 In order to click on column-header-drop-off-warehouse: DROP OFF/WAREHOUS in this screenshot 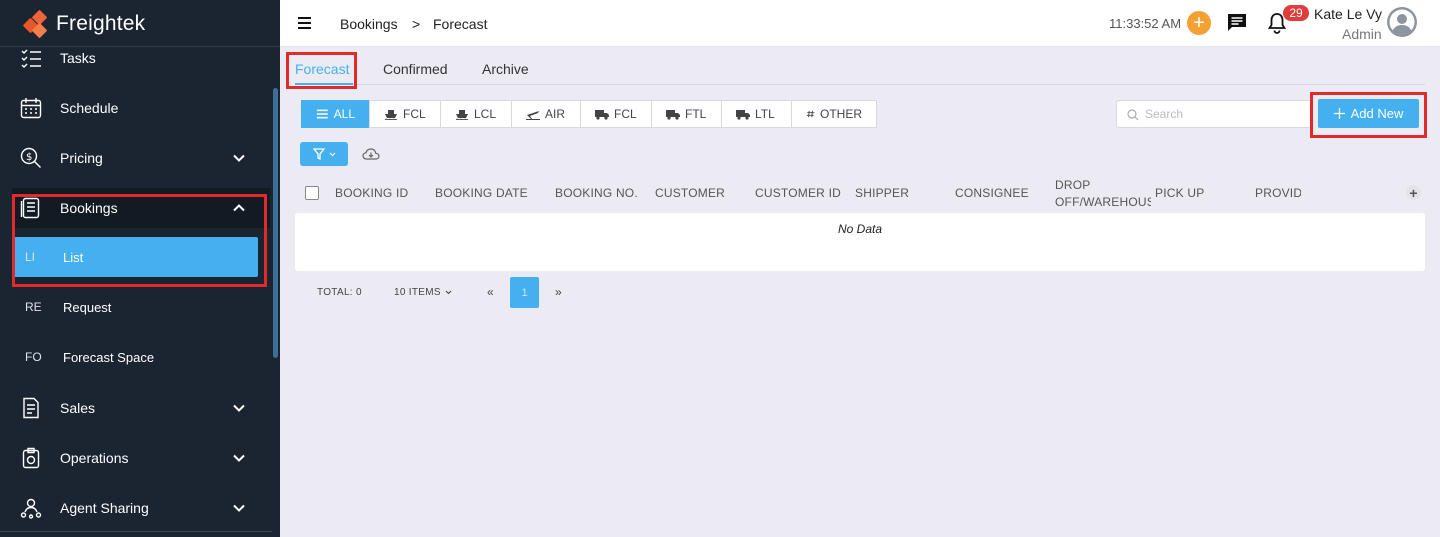, I will do `click(1103, 194)`.